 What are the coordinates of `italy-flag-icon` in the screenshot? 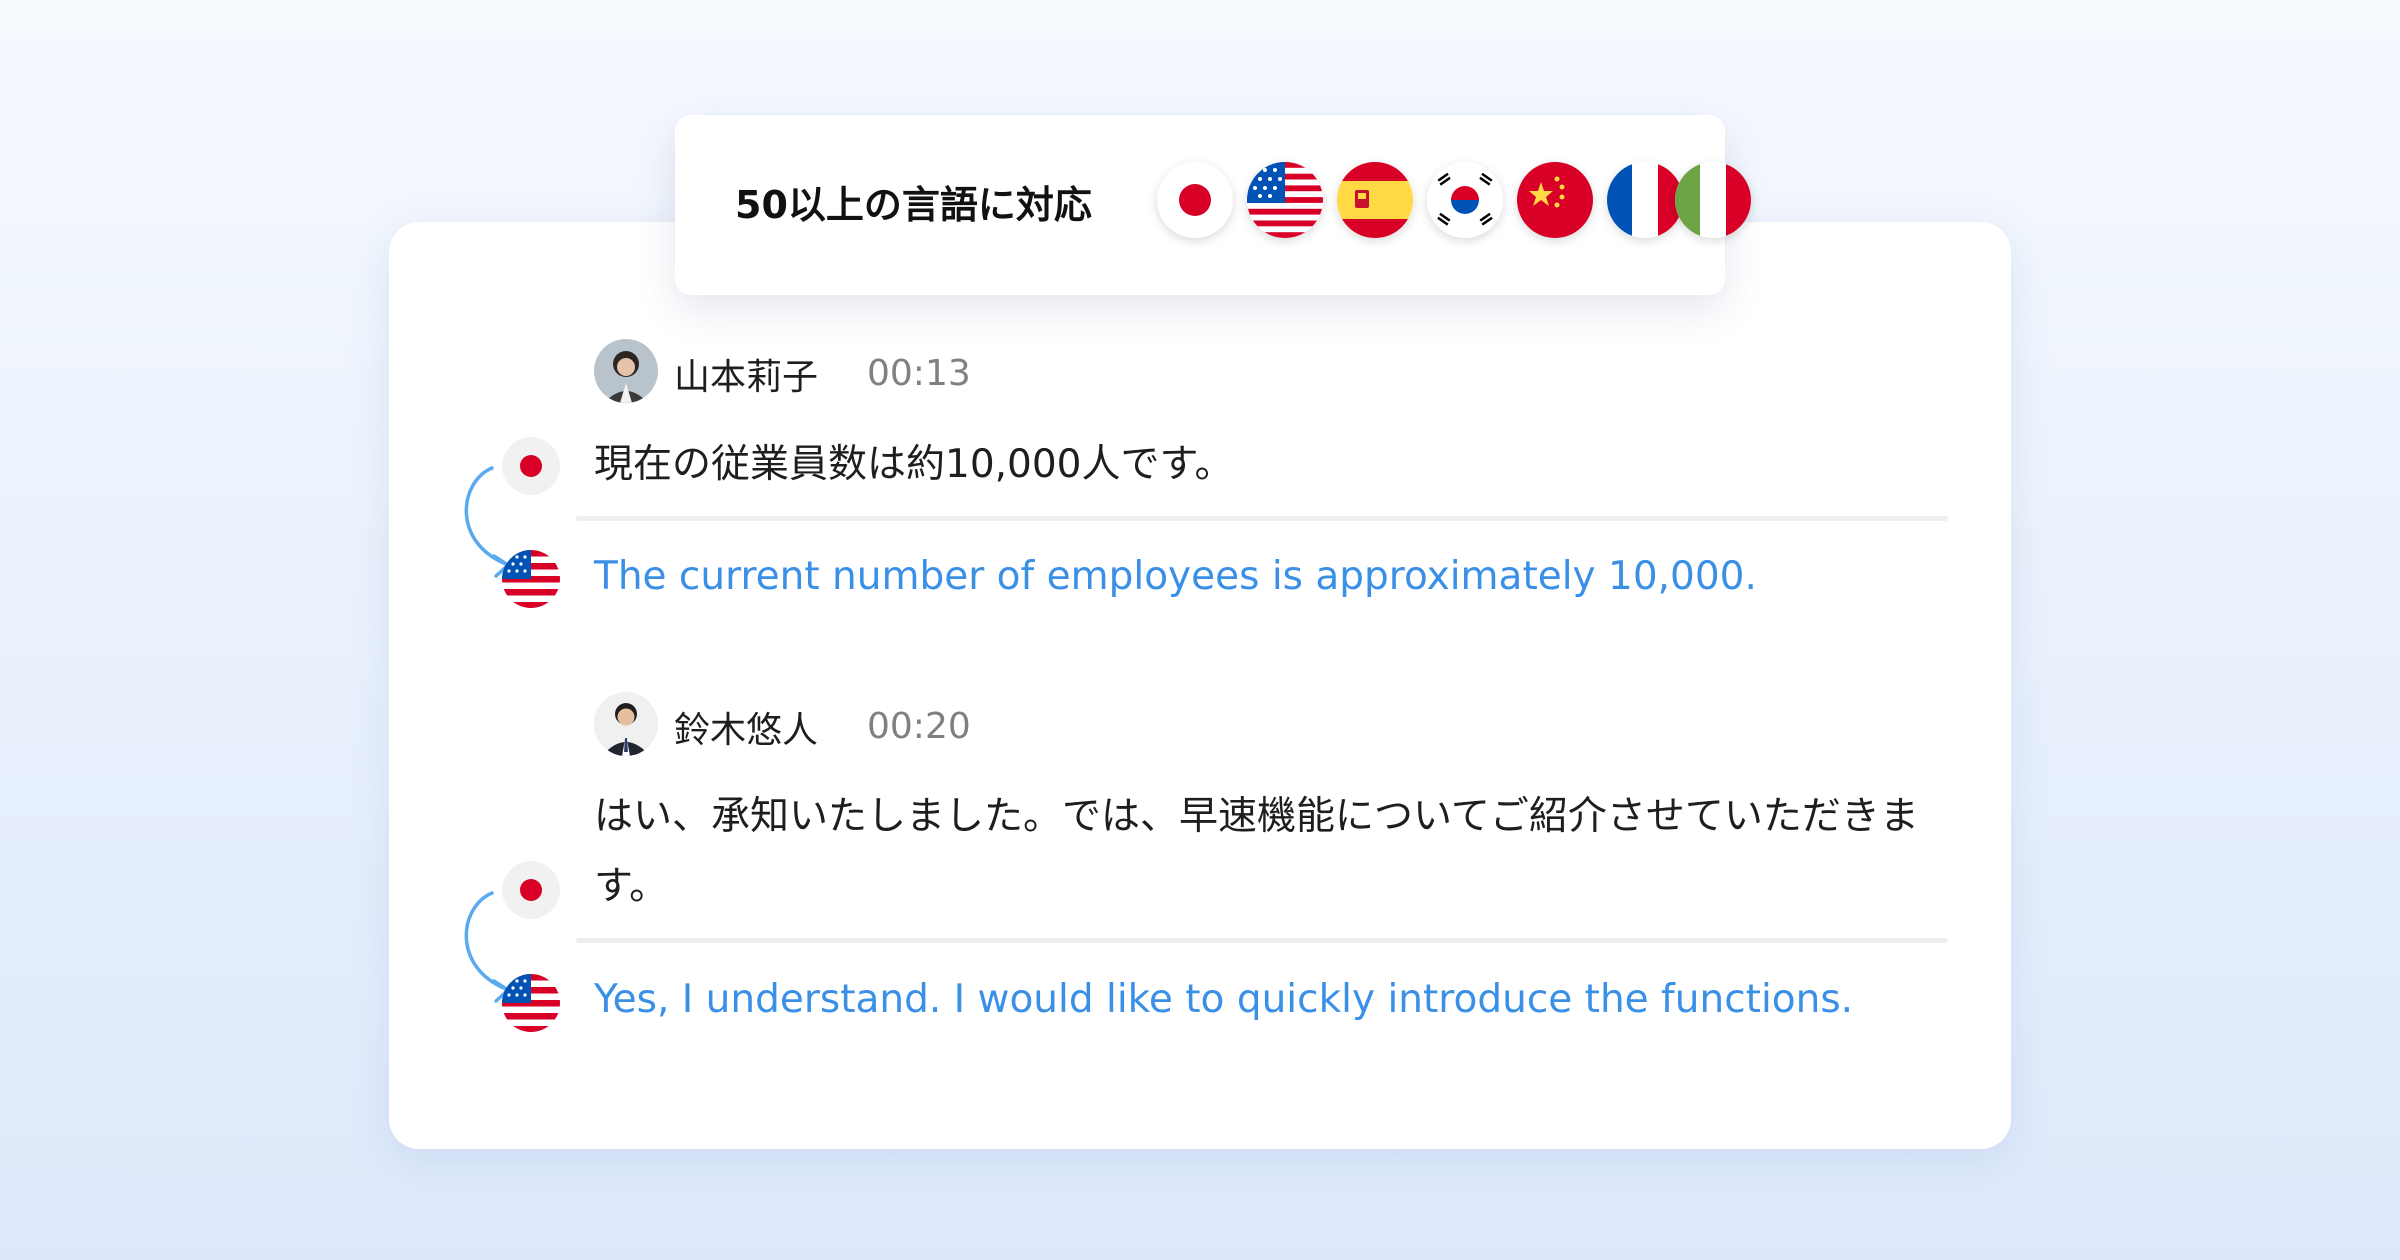 It's located at (1713, 200).